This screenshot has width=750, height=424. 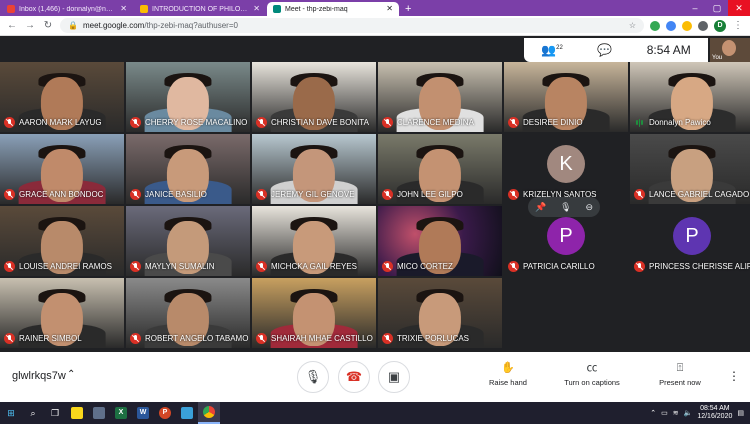 What do you see at coordinates (688, 413) in the screenshot?
I see `volume-icon: 🔈` at bounding box center [688, 413].